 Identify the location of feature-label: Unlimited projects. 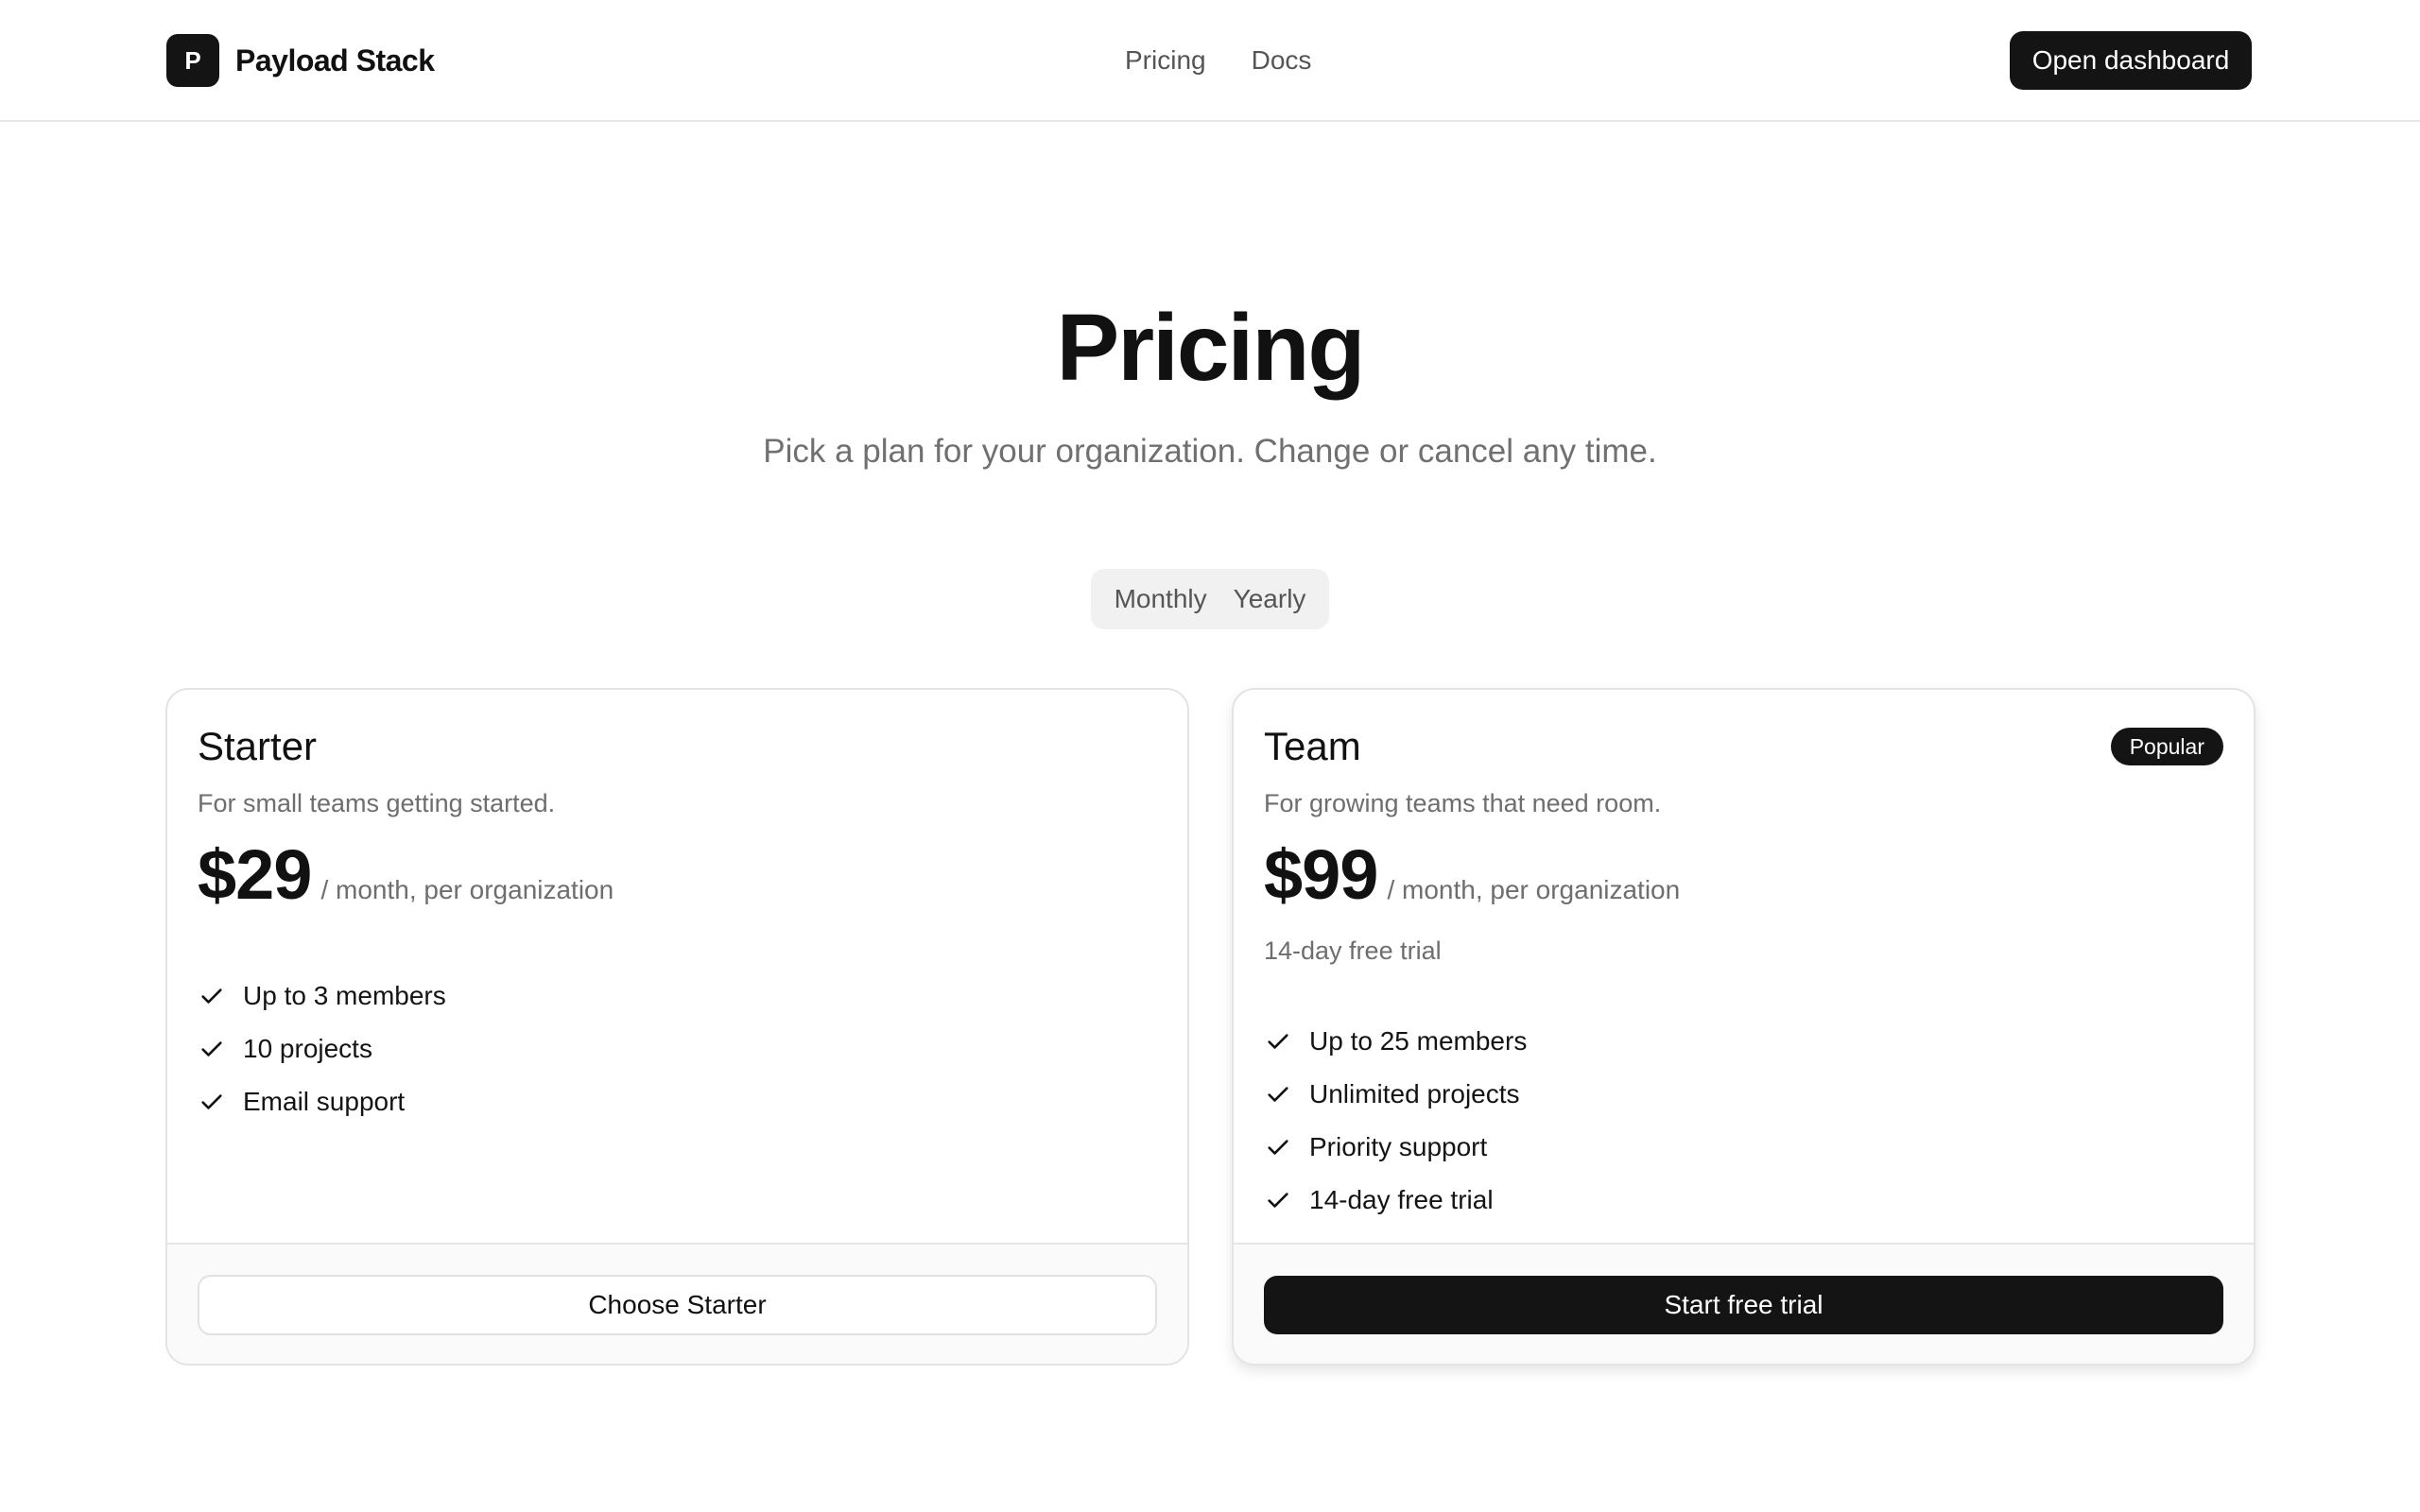
(1414, 1093).